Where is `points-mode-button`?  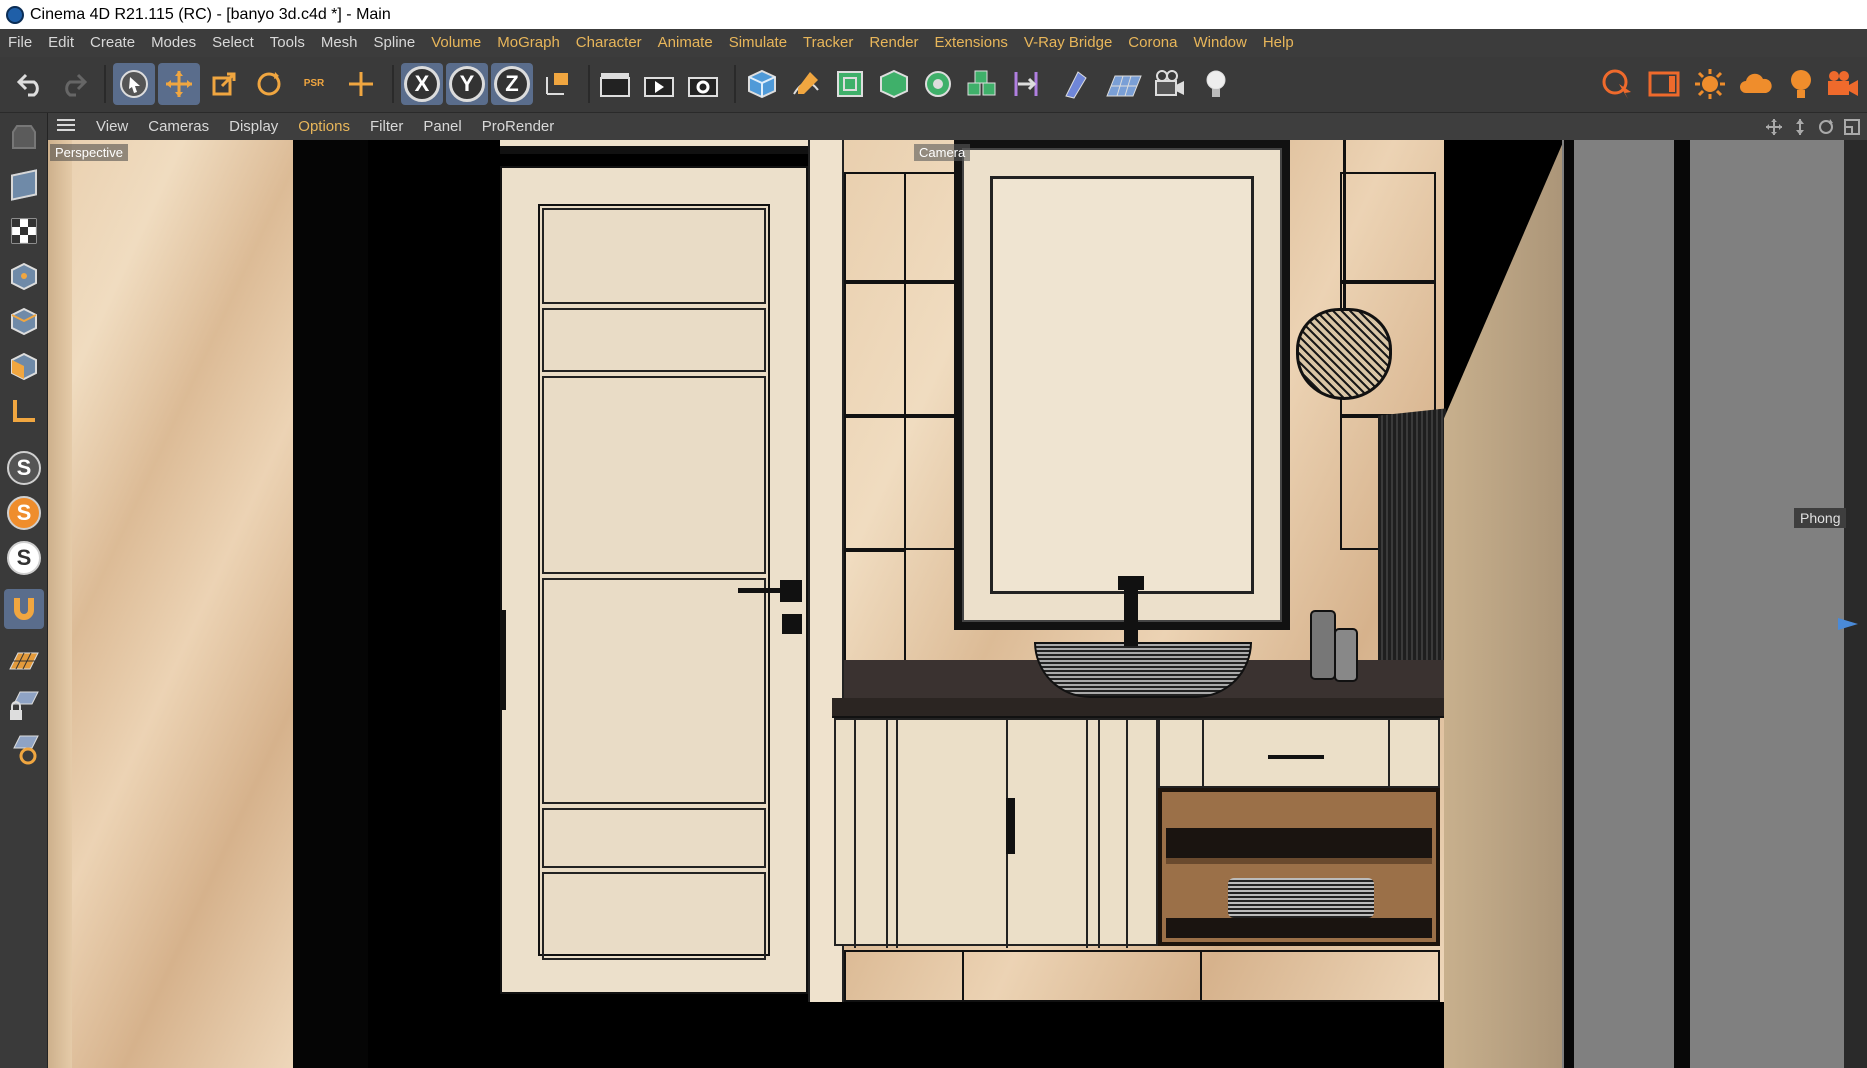 points-mode-button is located at coordinates (24, 276).